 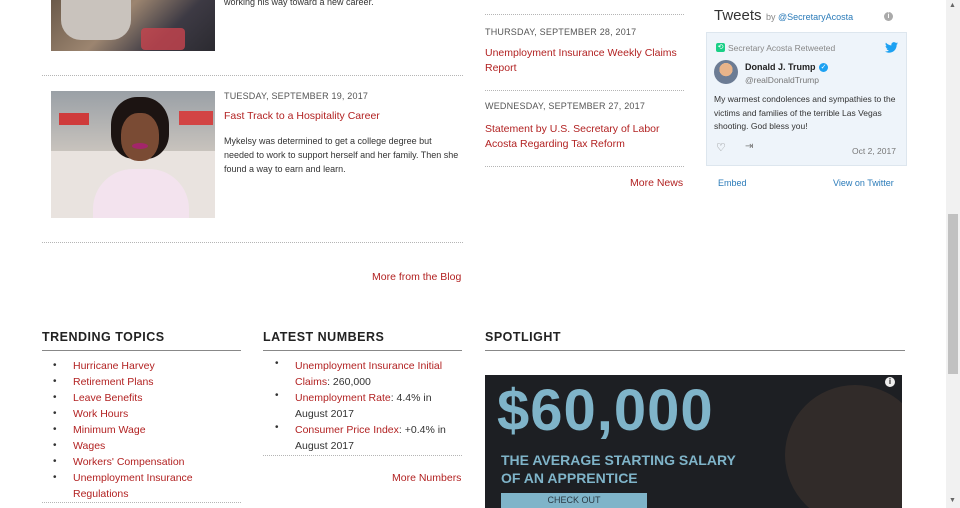 What do you see at coordinates (347, 430) in the screenshot?
I see `number-link: Consumer Price Index` at bounding box center [347, 430].